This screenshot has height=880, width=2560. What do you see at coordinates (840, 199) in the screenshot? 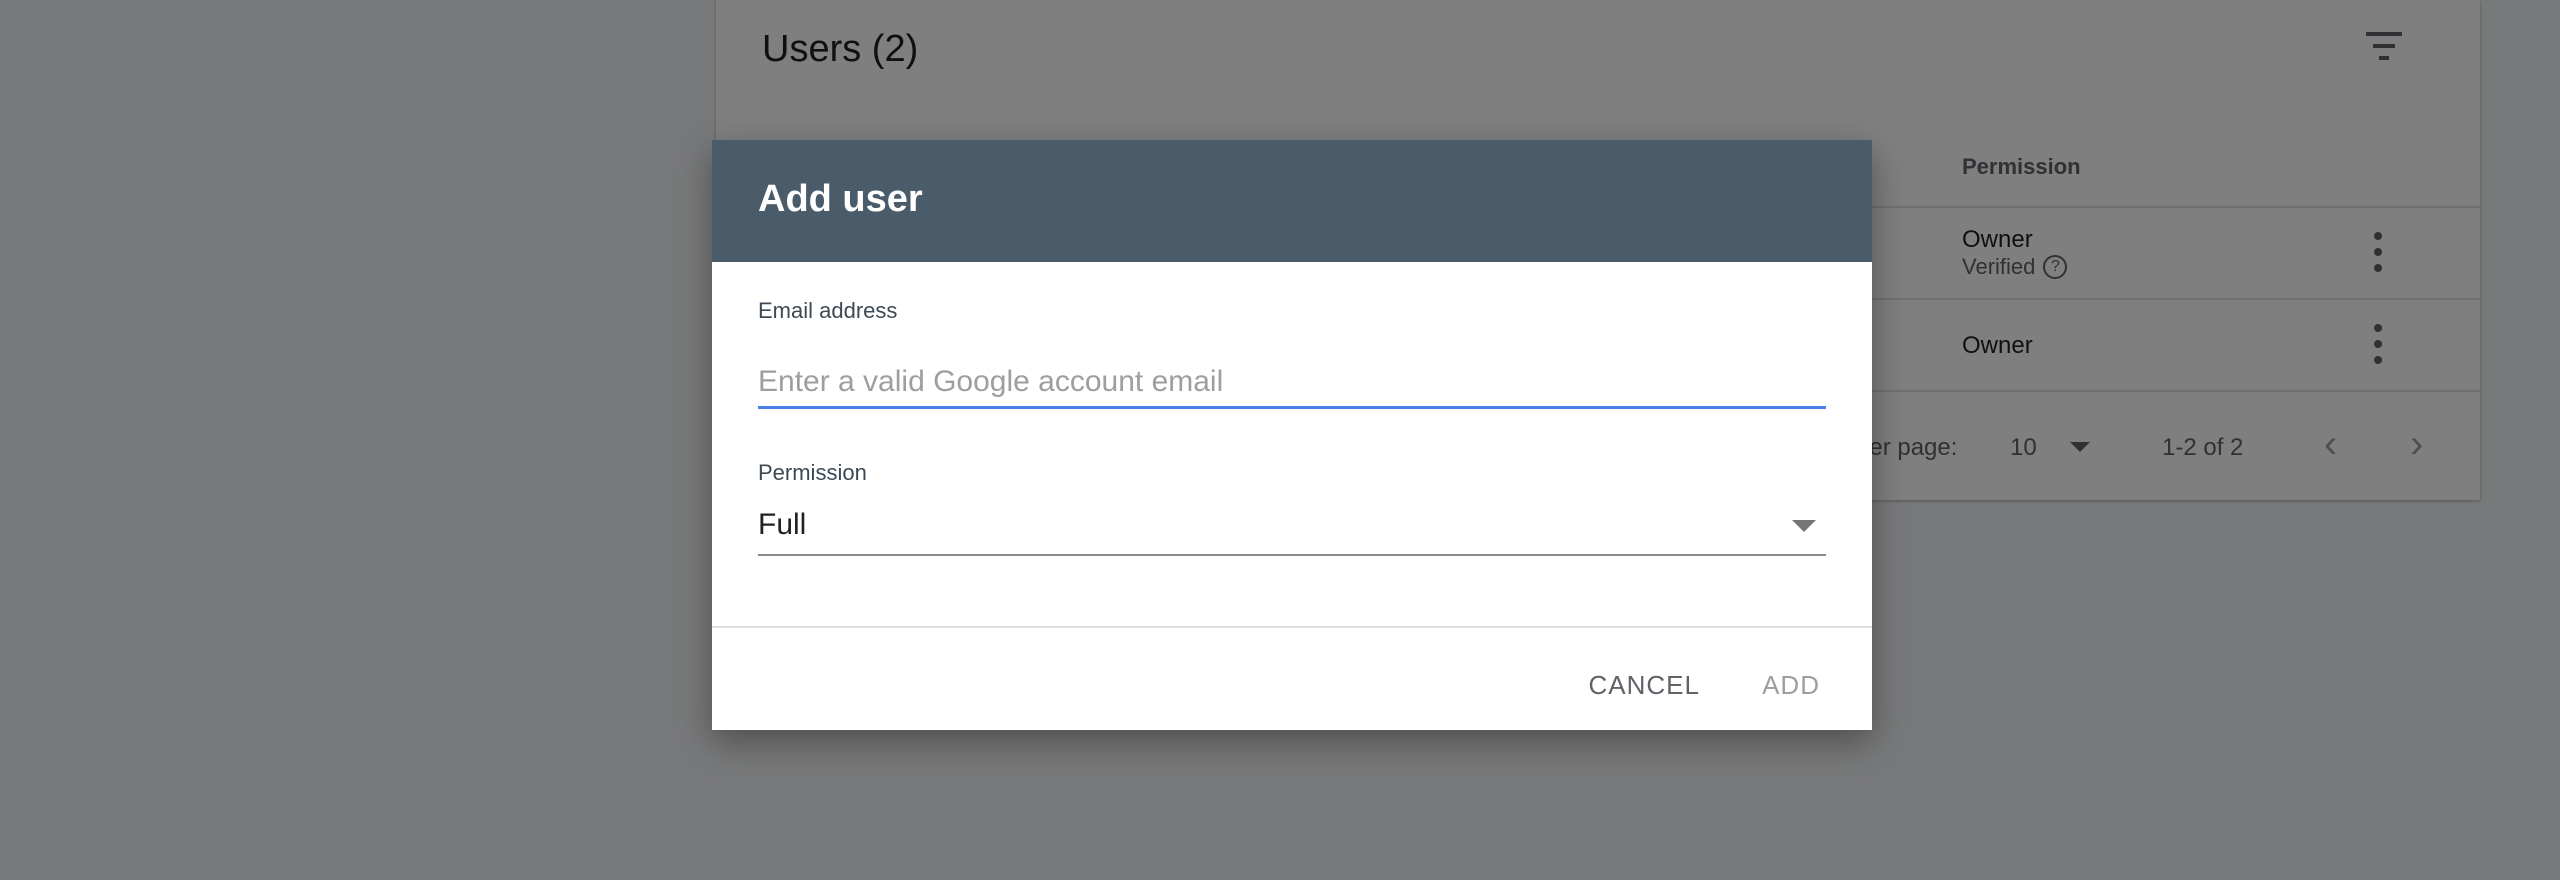
I see `dialog-title: Add user` at bounding box center [840, 199].